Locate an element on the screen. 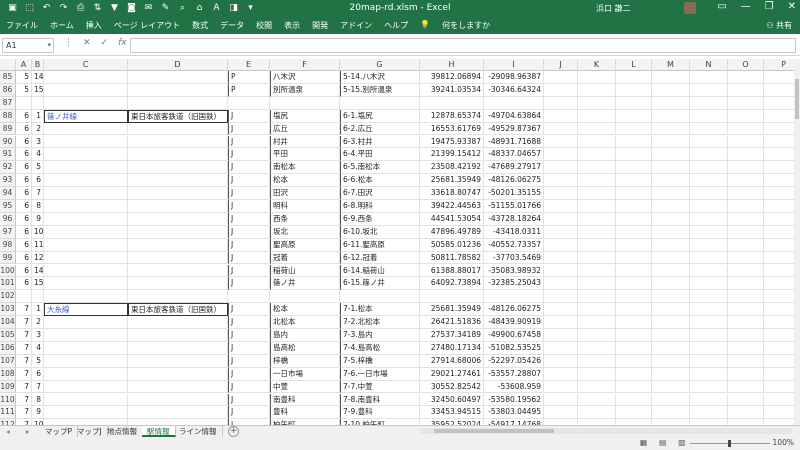  customize-qat-icon: ▾ is located at coordinates (250, 8).